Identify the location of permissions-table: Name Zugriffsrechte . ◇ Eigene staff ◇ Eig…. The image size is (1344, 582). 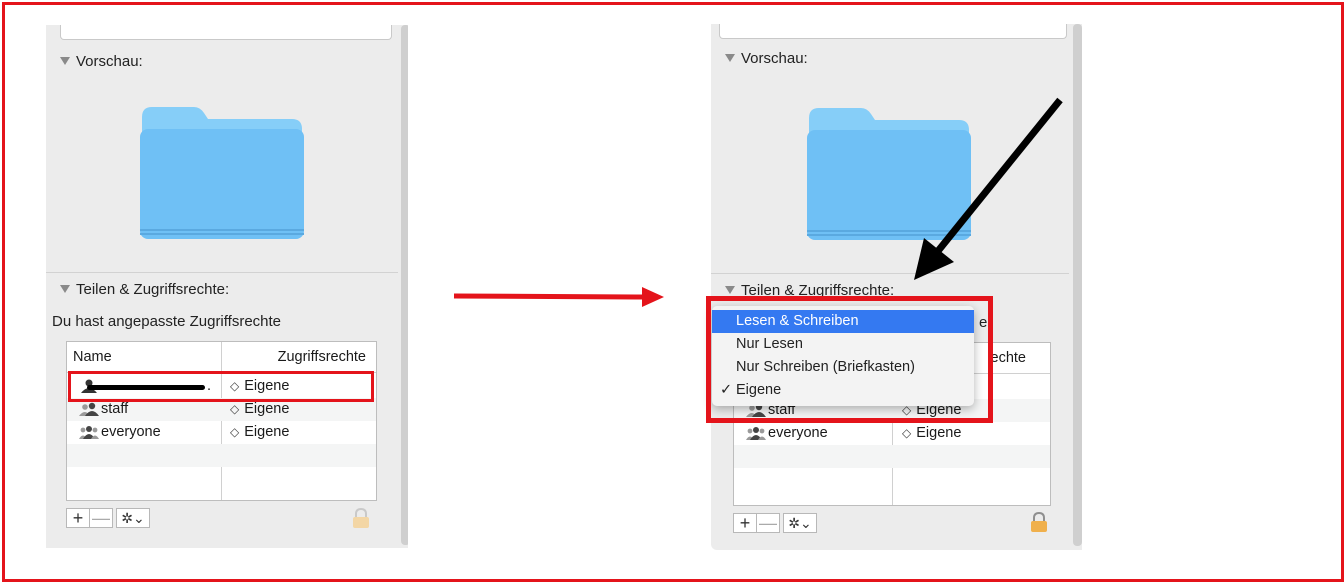
(221, 421).